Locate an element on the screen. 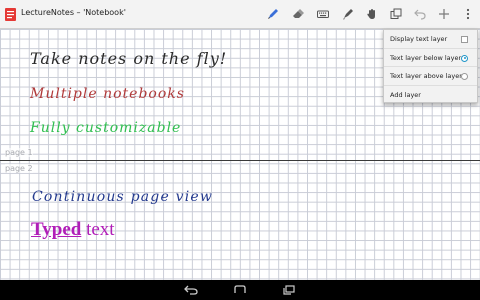 This screenshot has height=300, width=480. home-button is located at coordinates (240, 290).